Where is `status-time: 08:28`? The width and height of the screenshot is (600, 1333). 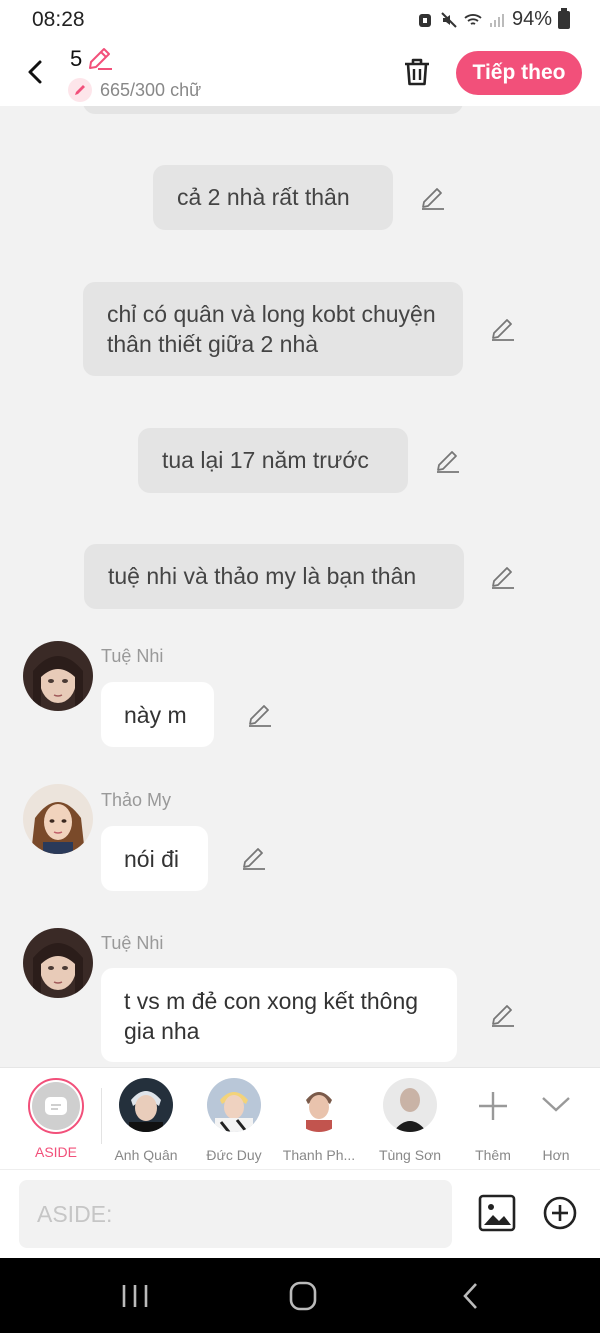
status-time: 08:28 is located at coordinates (58, 19).